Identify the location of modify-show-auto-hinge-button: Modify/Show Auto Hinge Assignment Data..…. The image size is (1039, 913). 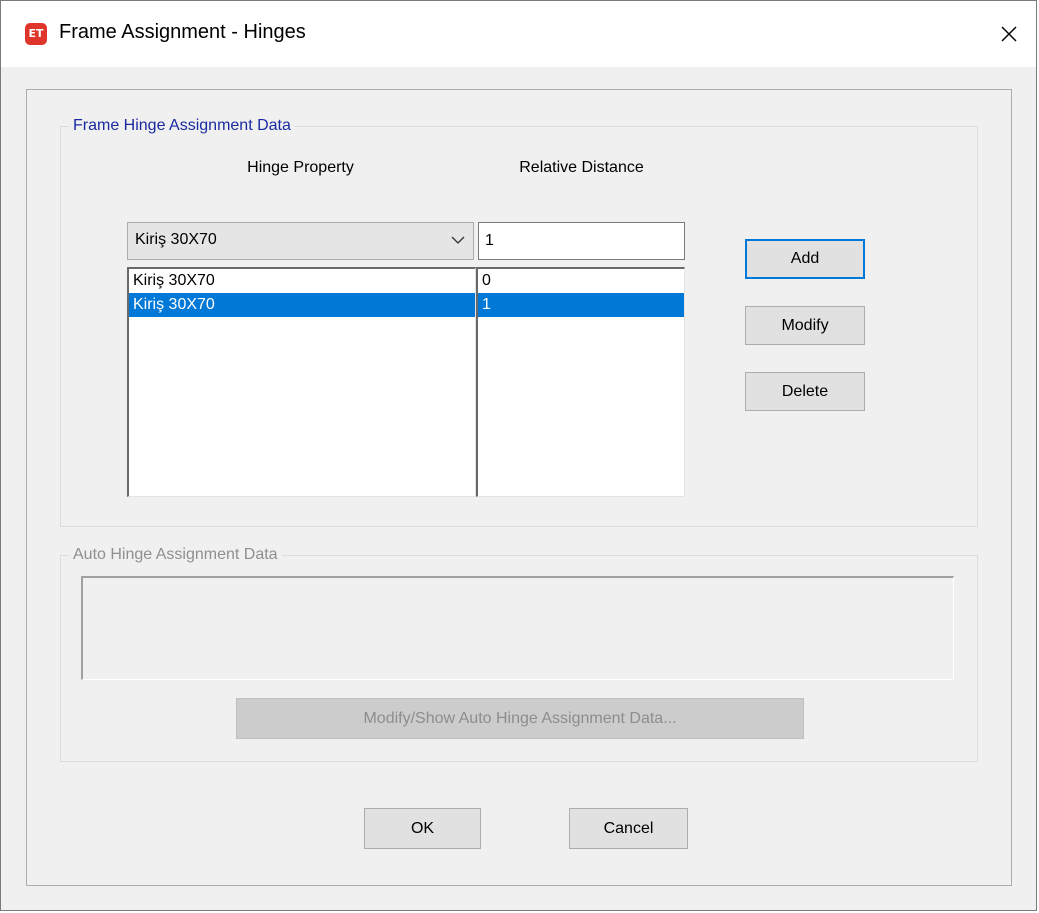
(520, 718).